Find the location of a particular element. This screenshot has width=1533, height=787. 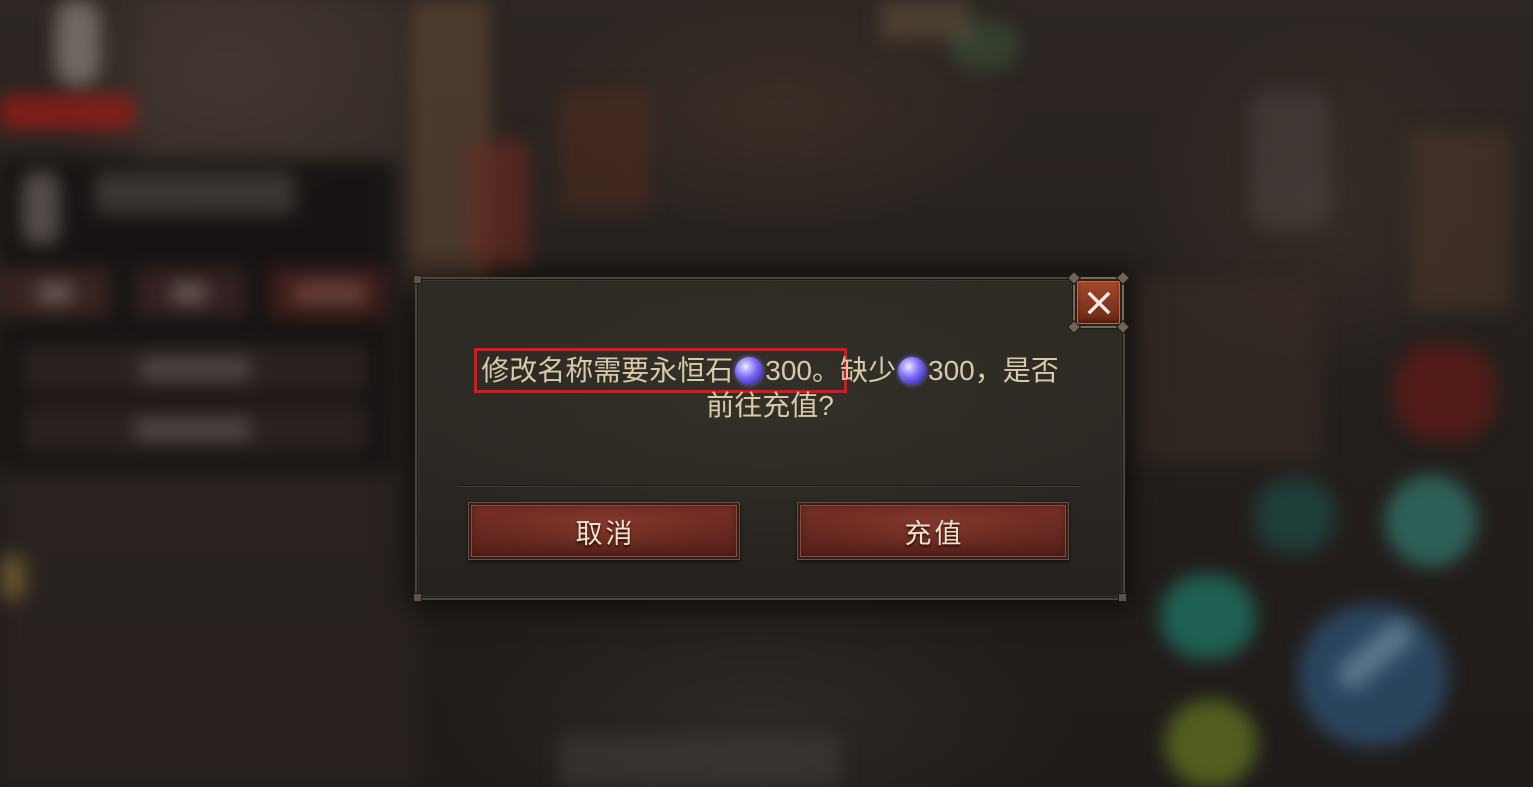

bg-character-highlight is located at coordinates (77, 42).